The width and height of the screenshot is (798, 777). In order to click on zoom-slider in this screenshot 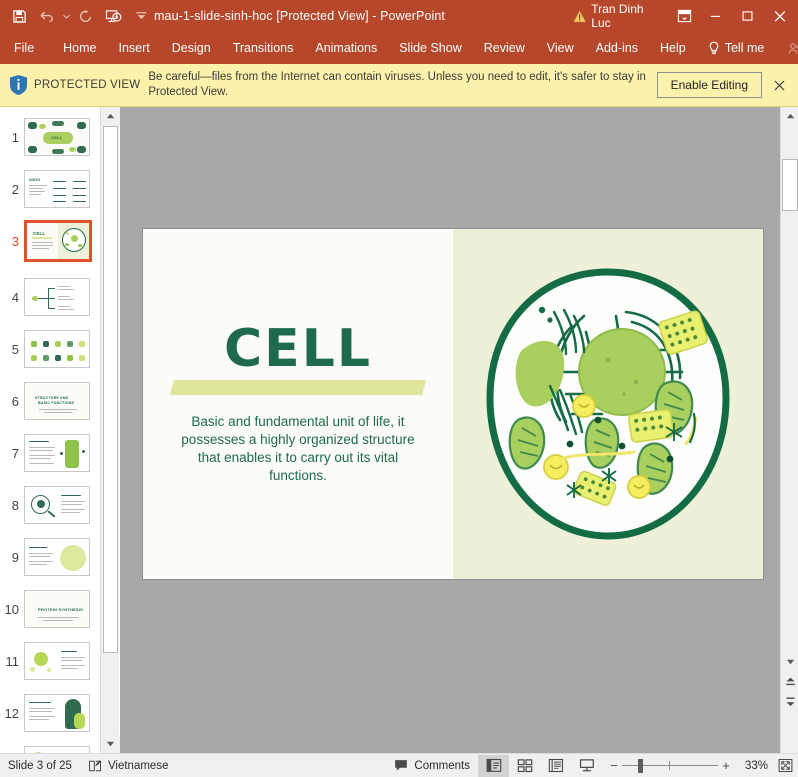, I will do `click(670, 765)`.